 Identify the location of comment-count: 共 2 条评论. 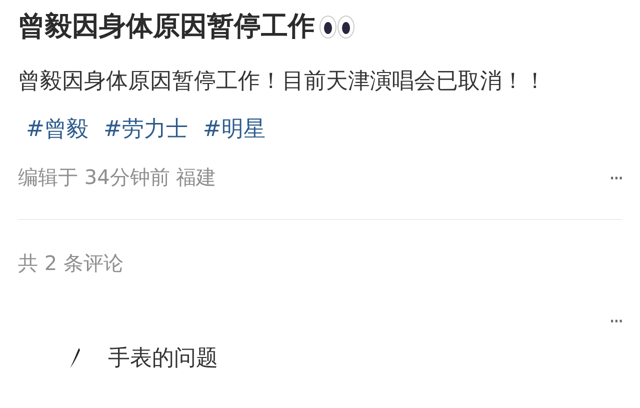
(71, 263).